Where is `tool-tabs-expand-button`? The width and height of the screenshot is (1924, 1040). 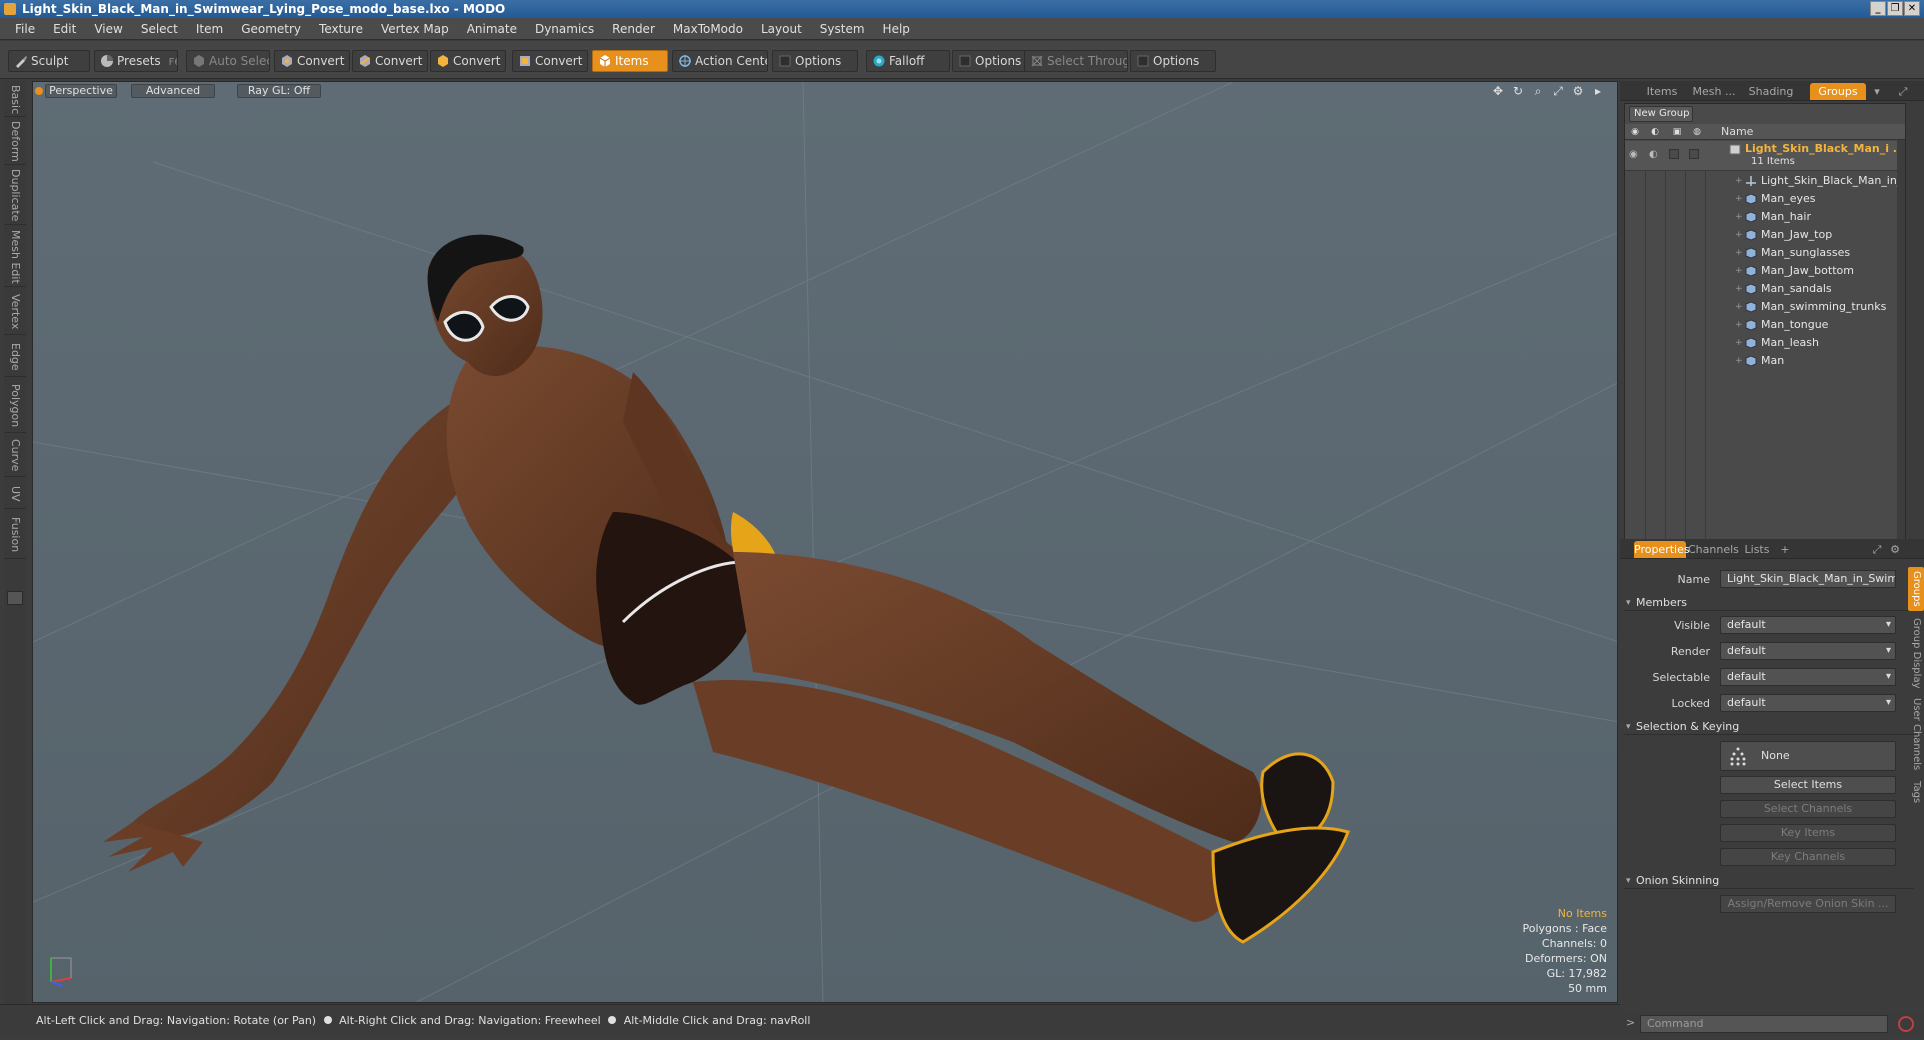 tool-tabs-expand-button is located at coordinates (15, 598).